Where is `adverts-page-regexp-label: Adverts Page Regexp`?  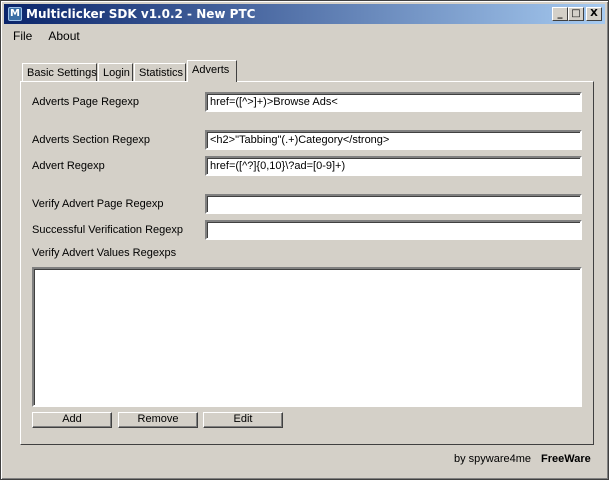 adverts-page-regexp-label: Adverts Page Regexp is located at coordinates (86, 102).